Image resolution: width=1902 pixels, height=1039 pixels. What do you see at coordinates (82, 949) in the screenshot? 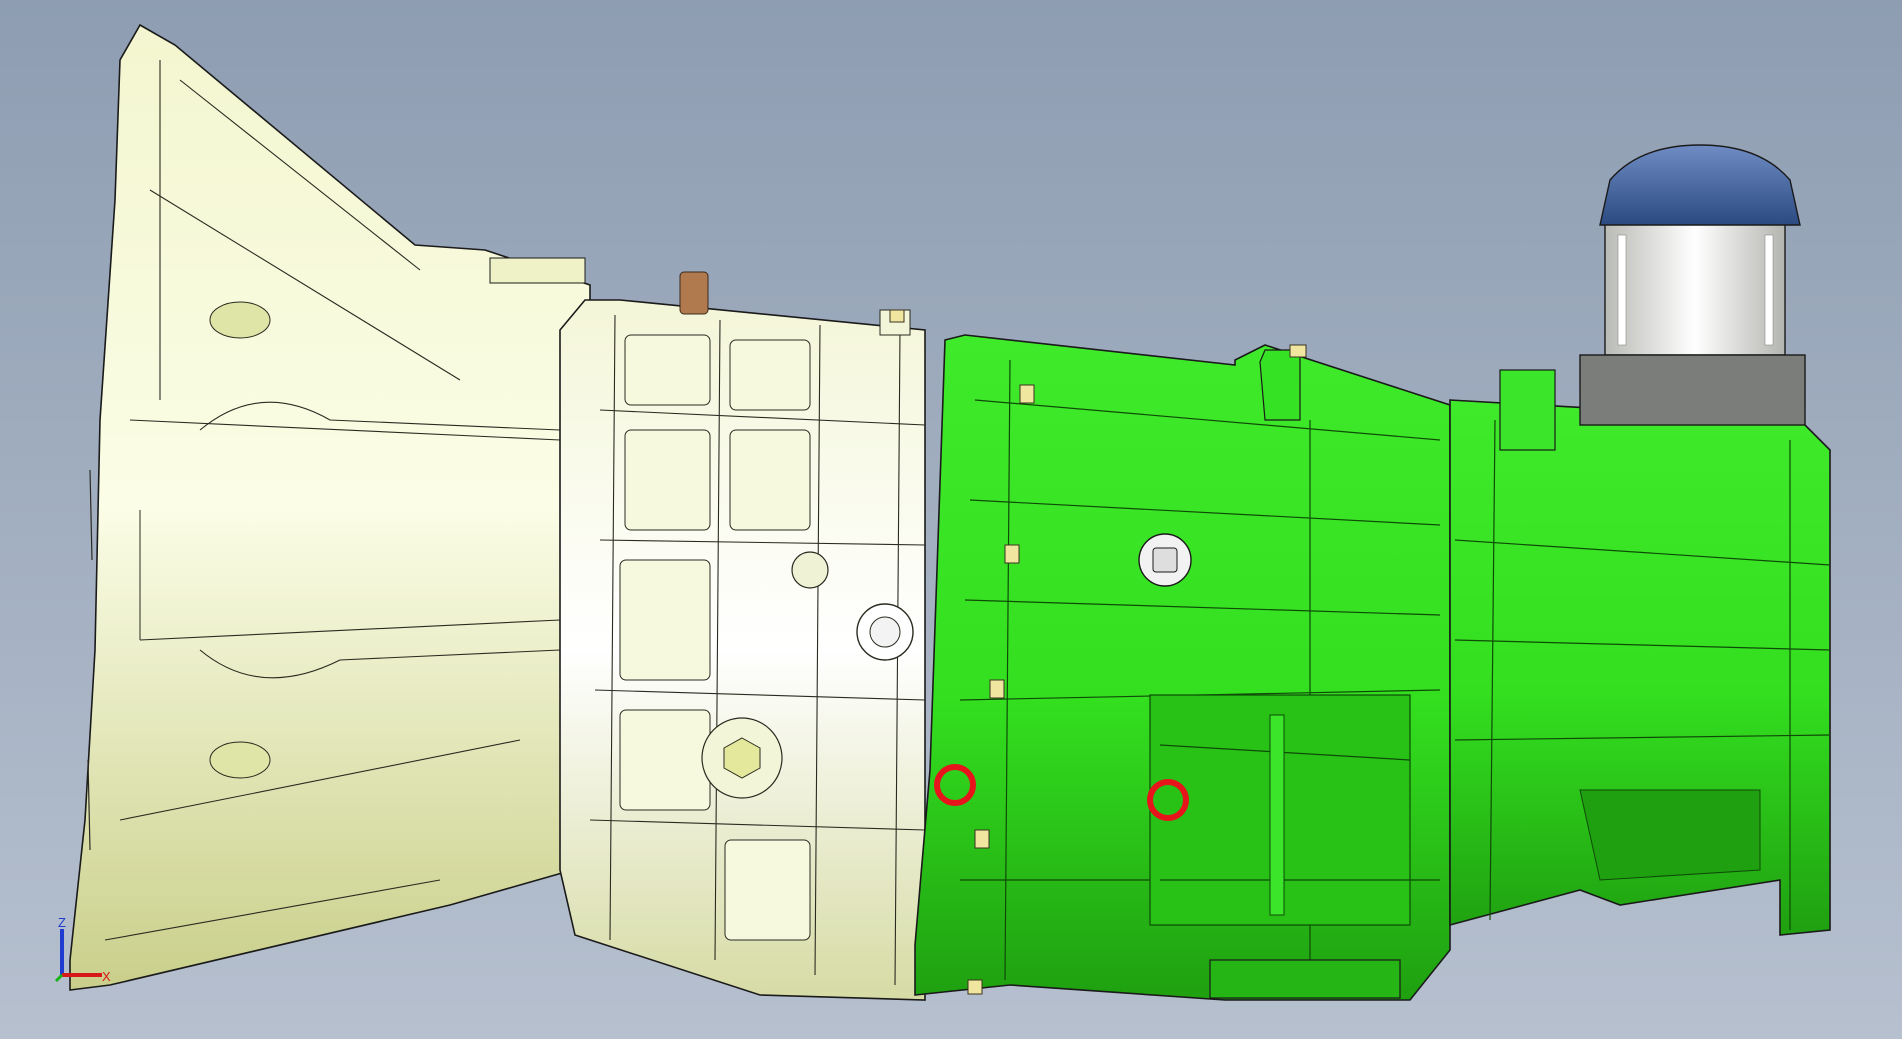
I see `coordinate-triad: Z X` at bounding box center [82, 949].